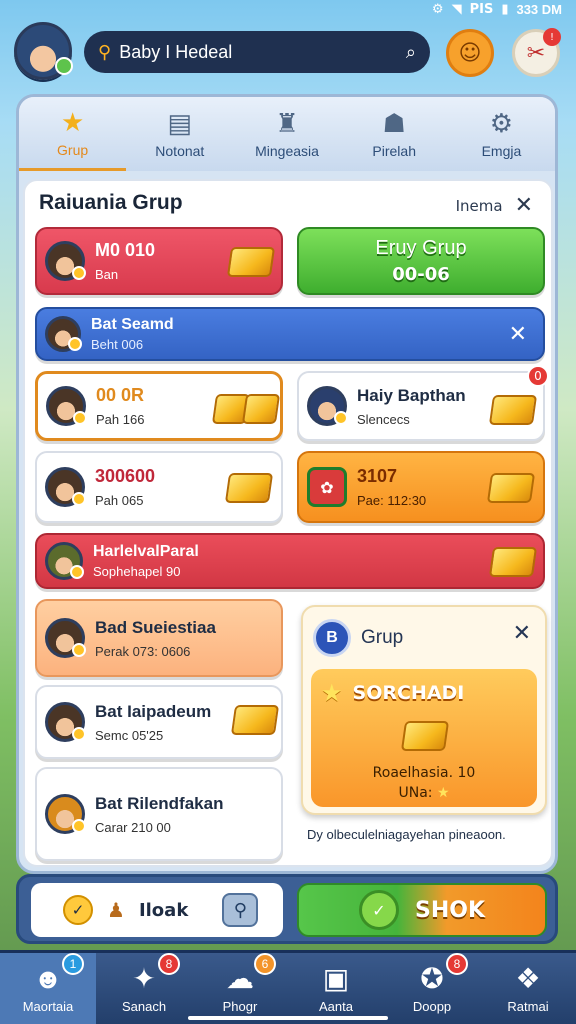  Describe the element at coordinates (552, 37) in the screenshot. I see `notification-badge: !` at that location.